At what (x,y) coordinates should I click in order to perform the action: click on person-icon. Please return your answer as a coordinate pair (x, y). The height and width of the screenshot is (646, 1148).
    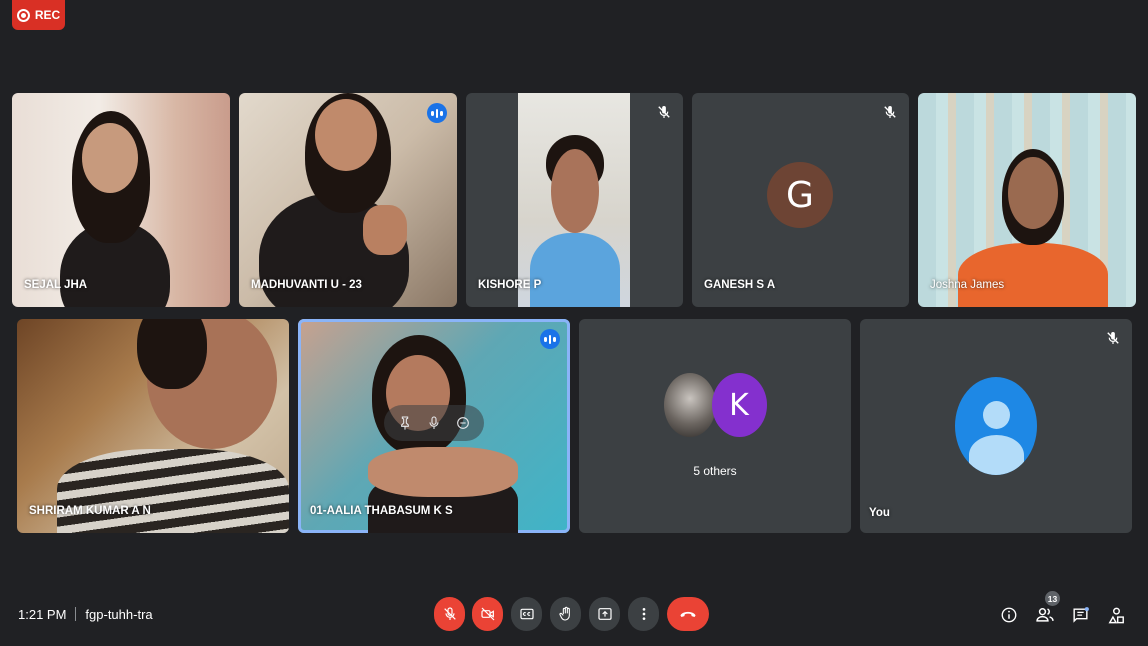
    Looking at the image, I should click on (996, 415).